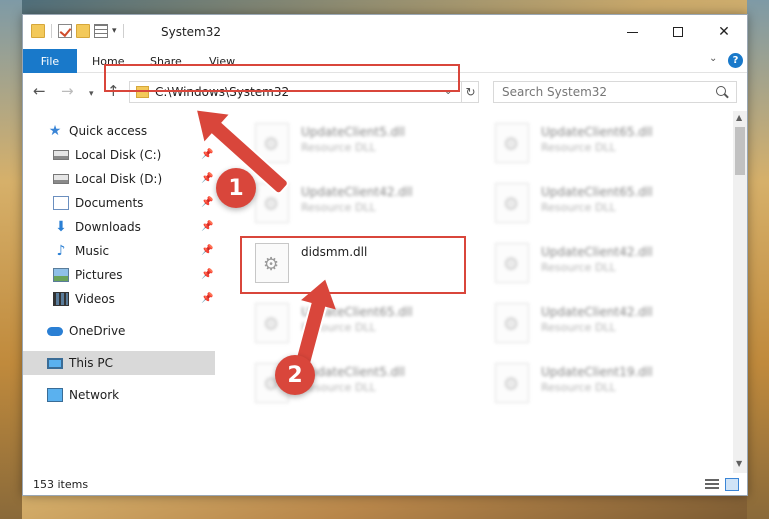 This screenshot has height=519, width=769. Describe the element at coordinates (109, 203) in the screenshot. I see `sidebar-item-label: Documents` at that location.